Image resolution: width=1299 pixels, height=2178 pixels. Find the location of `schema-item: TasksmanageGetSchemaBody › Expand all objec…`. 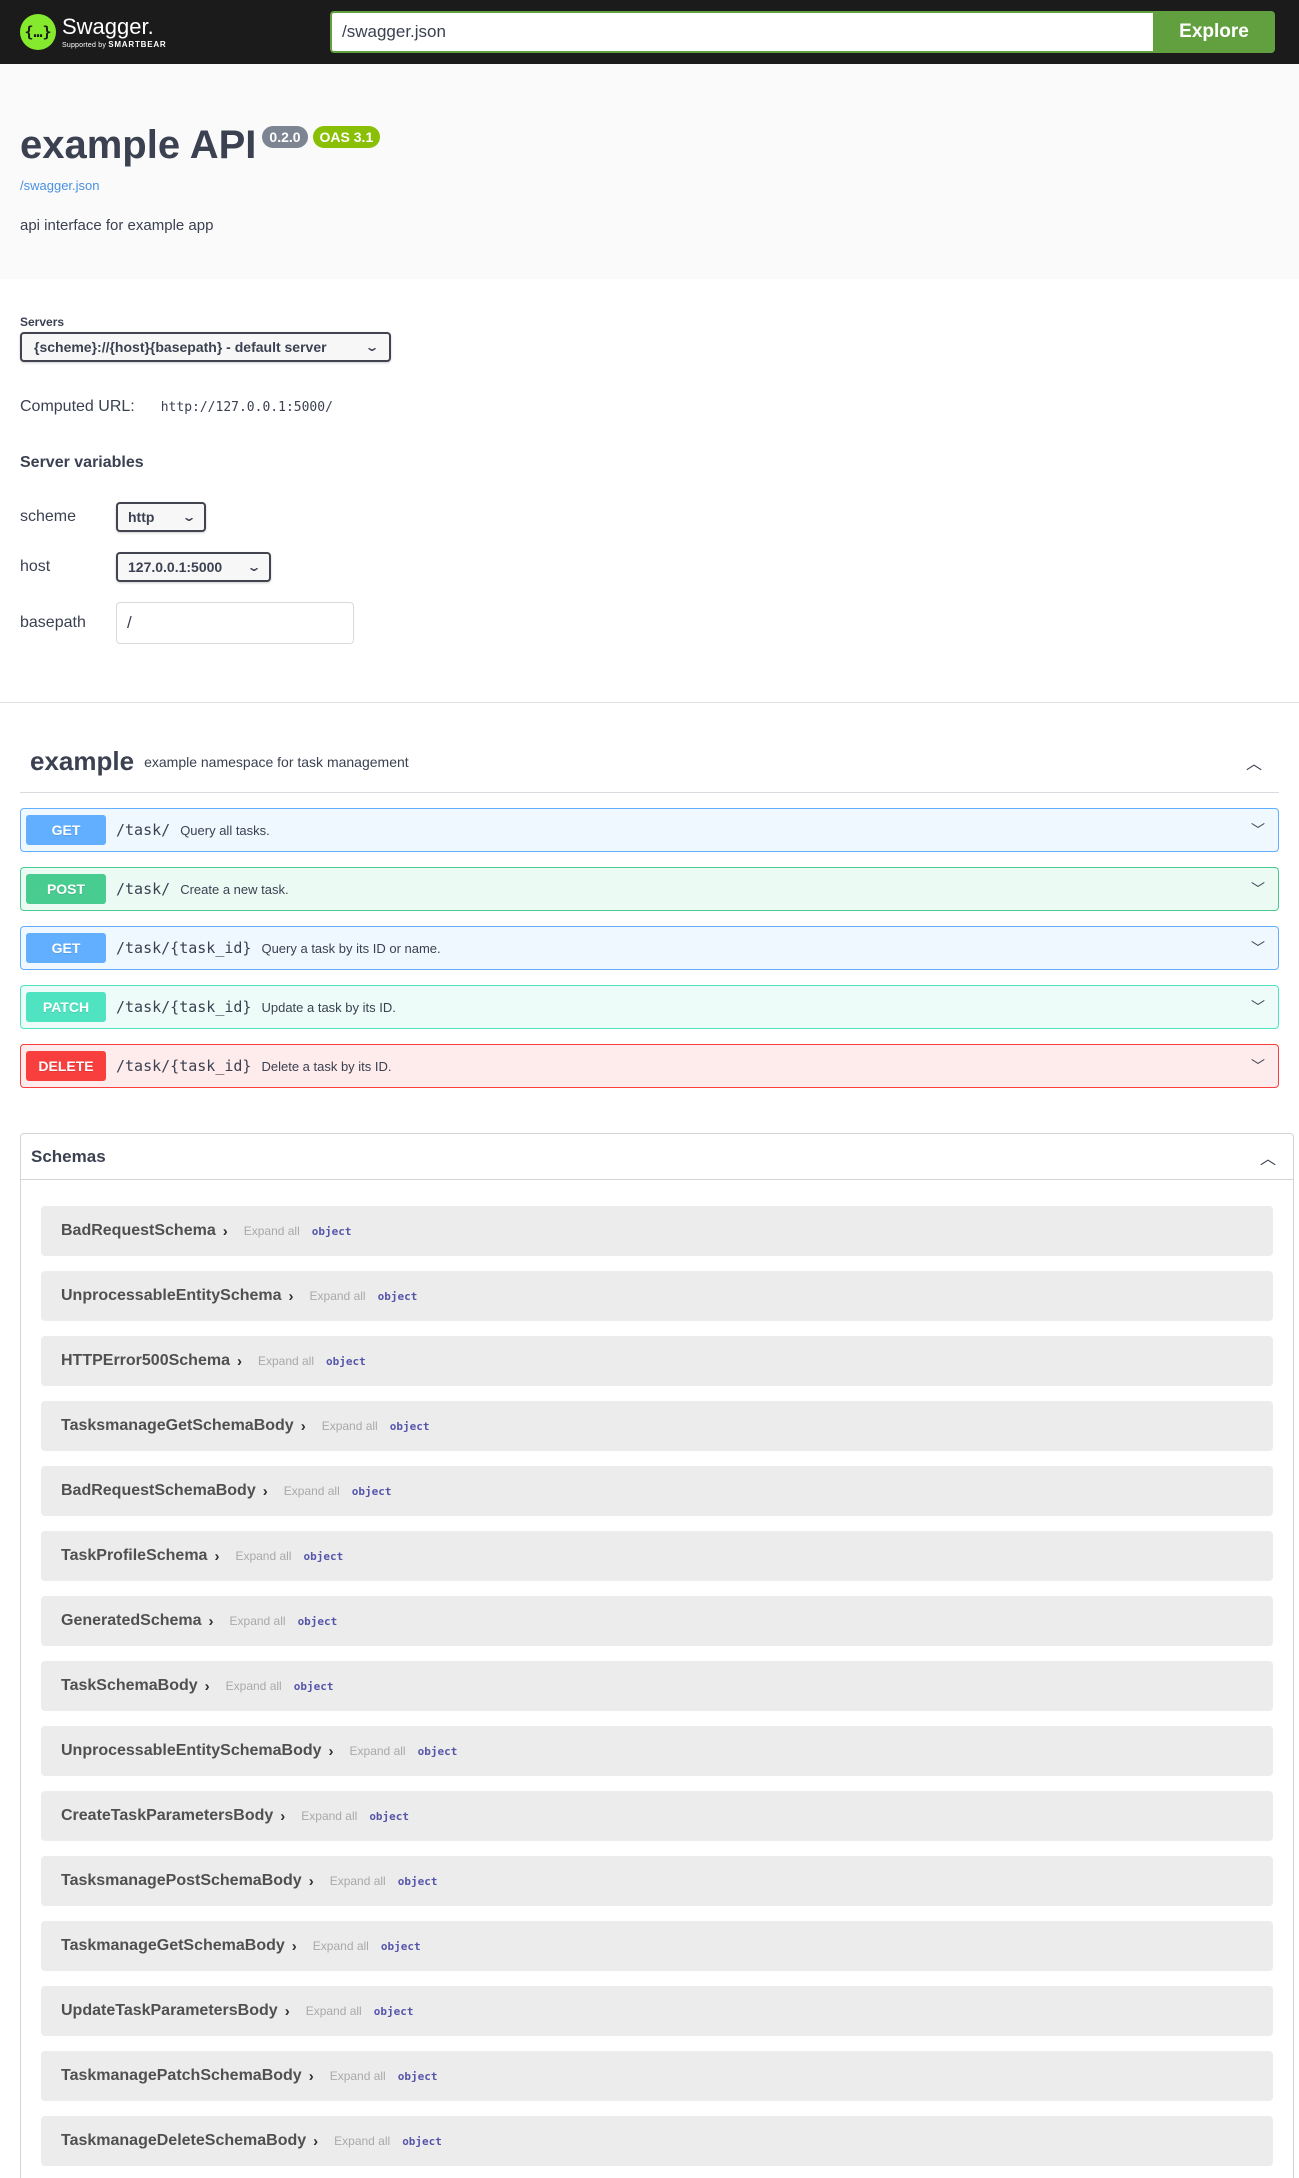

schema-item: TasksmanageGetSchemaBody › Expand all objec… is located at coordinates (657, 1426).